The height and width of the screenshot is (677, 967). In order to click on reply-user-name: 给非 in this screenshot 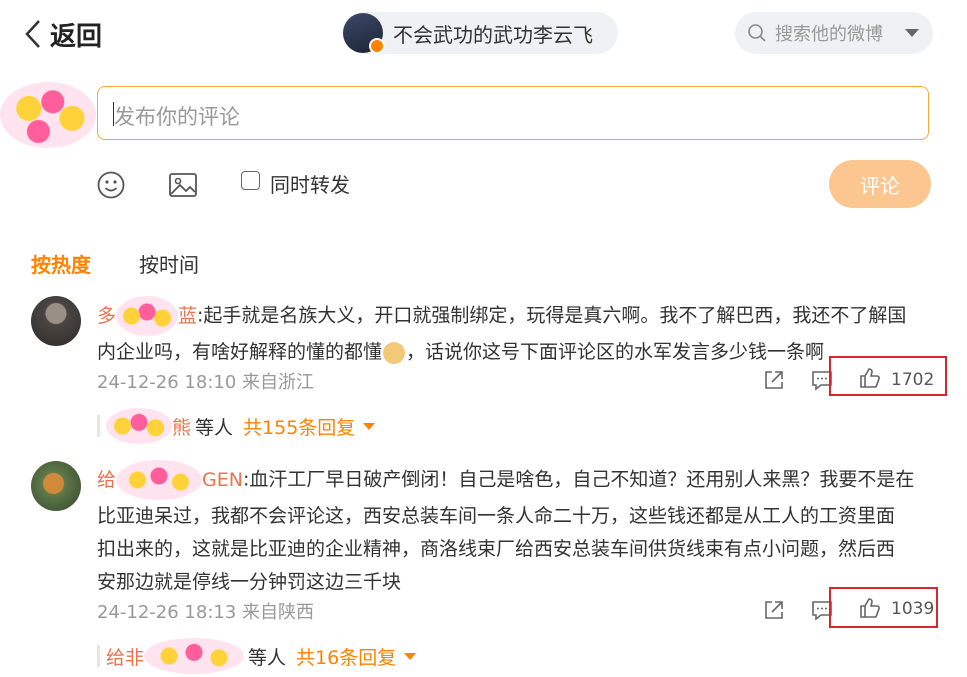, I will do `click(125, 656)`.